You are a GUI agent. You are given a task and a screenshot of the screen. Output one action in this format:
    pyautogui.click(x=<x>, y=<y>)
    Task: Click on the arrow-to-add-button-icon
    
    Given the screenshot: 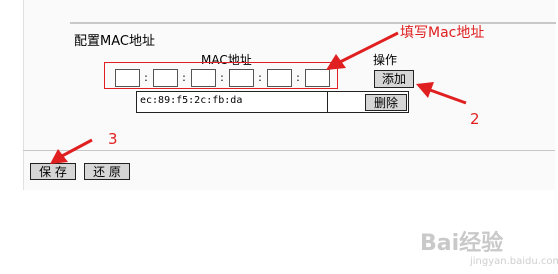 What is the action you would take?
    pyautogui.click(x=441, y=93)
    